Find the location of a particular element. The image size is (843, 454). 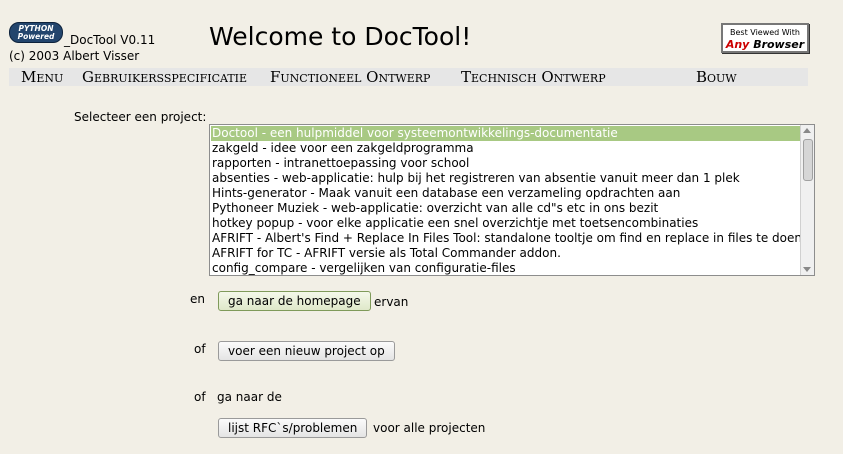

en-label: en is located at coordinates (197, 299).